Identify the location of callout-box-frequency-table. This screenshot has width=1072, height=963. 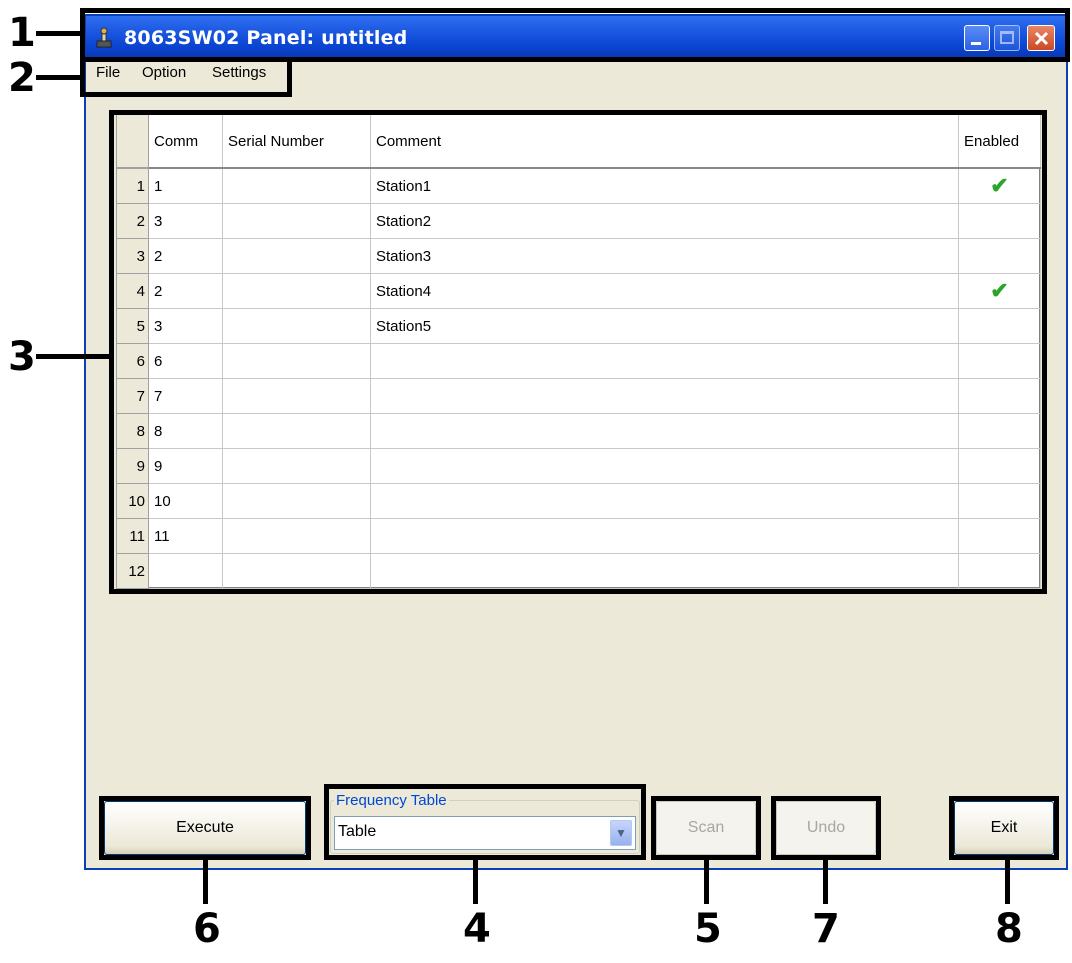
(485, 822).